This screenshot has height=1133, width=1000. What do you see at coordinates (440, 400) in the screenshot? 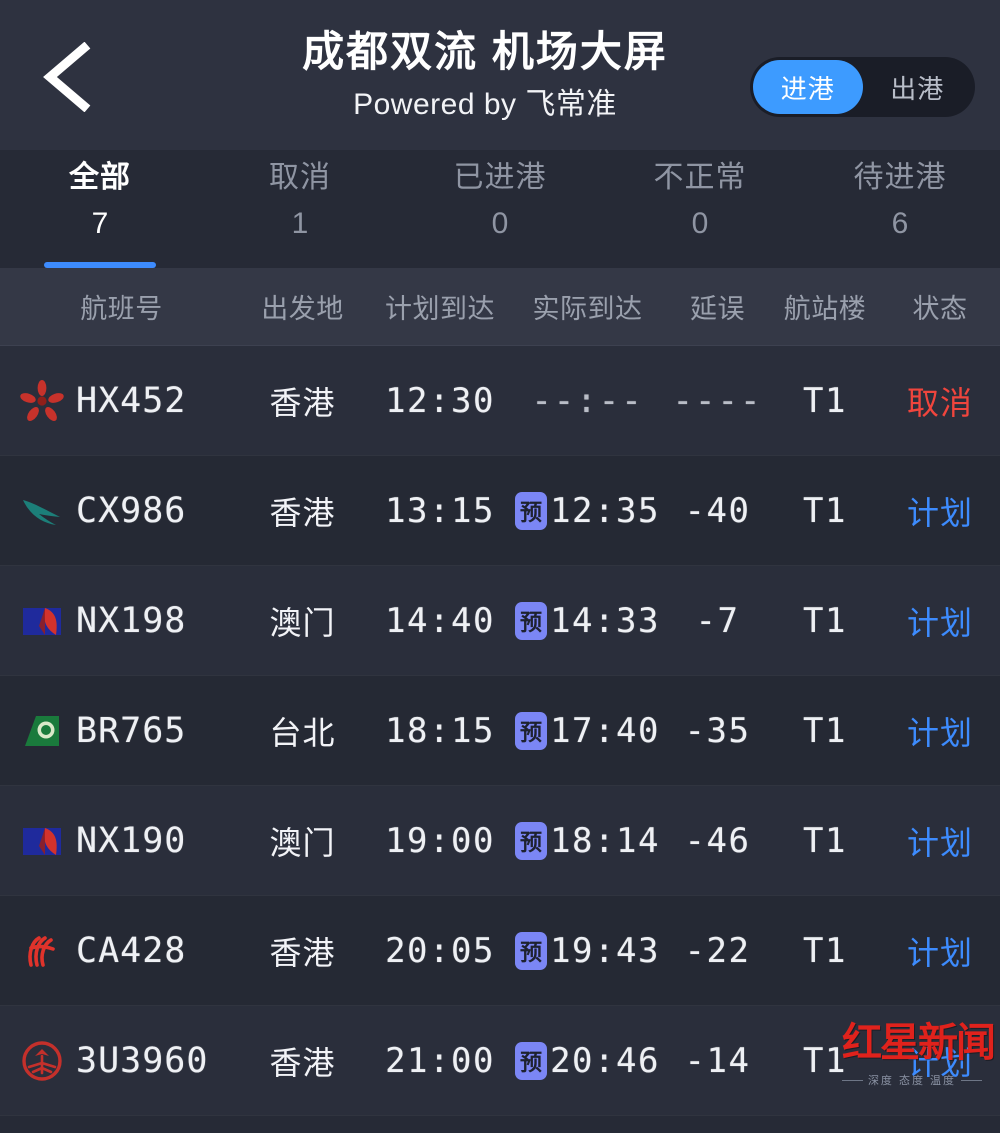
I see `scheduled-time: 12:30` at bounding box center [440, 400].